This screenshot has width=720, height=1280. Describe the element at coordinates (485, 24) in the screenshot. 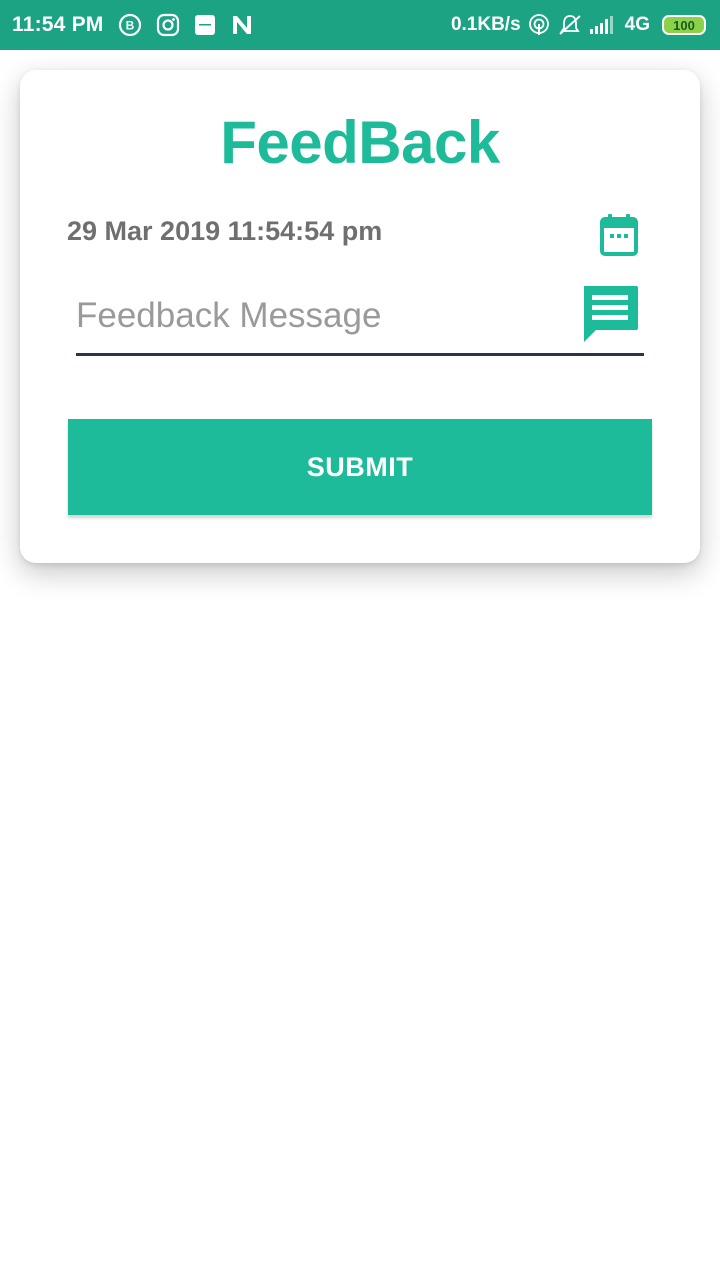

I see `net-speed: 0.1KB/s` at that location.